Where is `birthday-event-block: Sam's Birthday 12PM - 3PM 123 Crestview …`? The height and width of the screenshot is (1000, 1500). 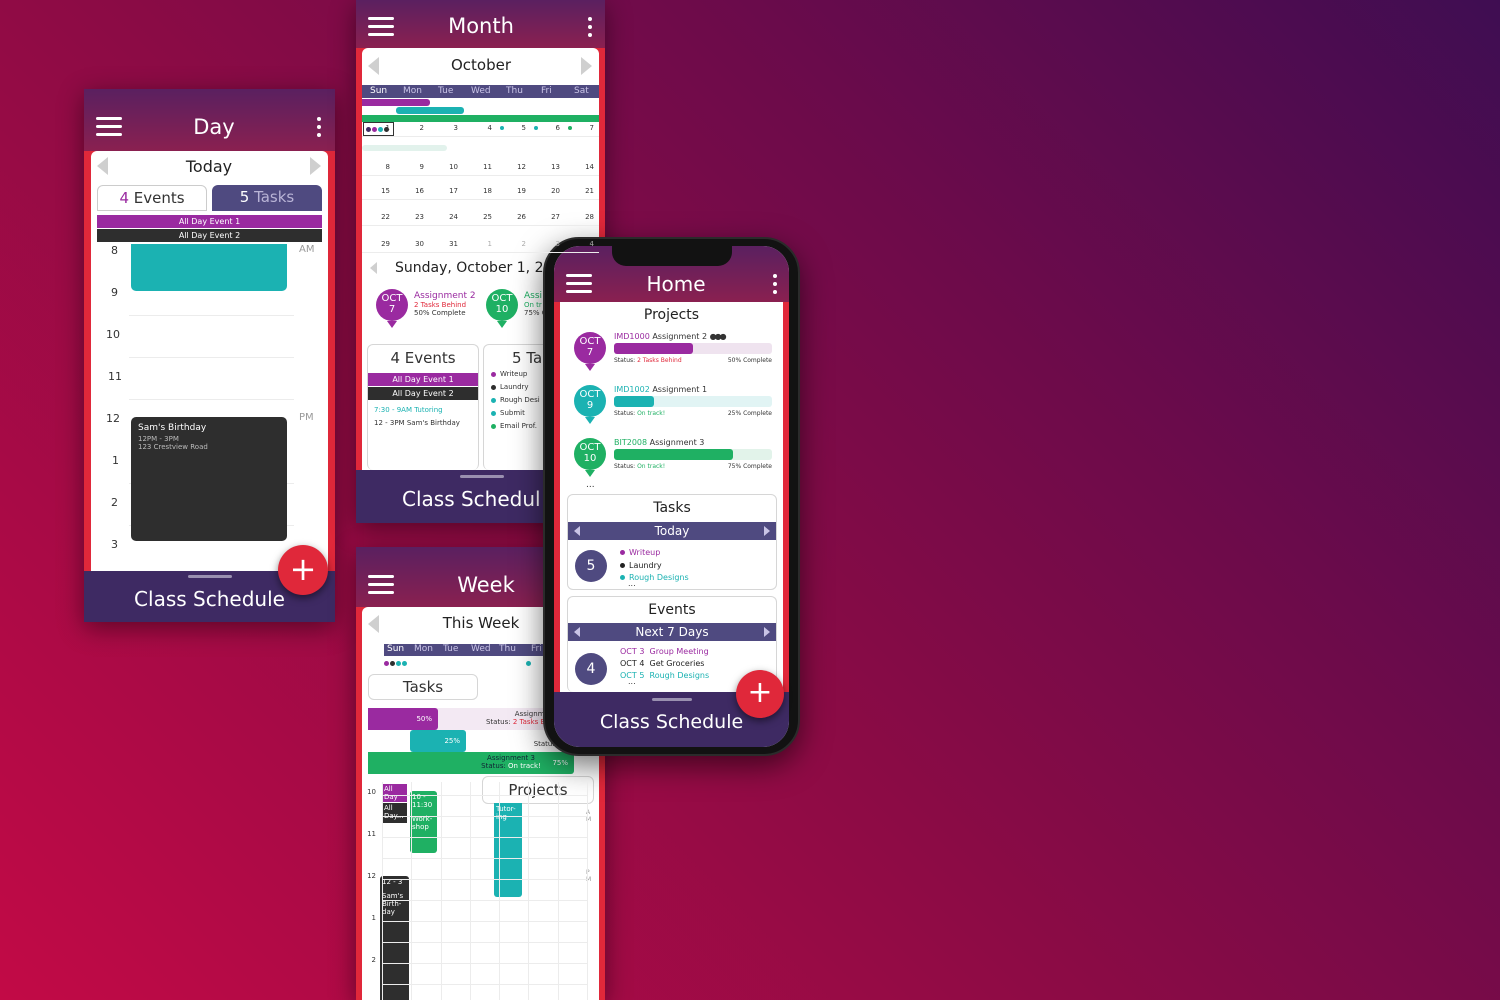 birthday-event-block: Sam's Birthday 12PM - 3PM 123 Crestview … is located at coordinates (209, 479).